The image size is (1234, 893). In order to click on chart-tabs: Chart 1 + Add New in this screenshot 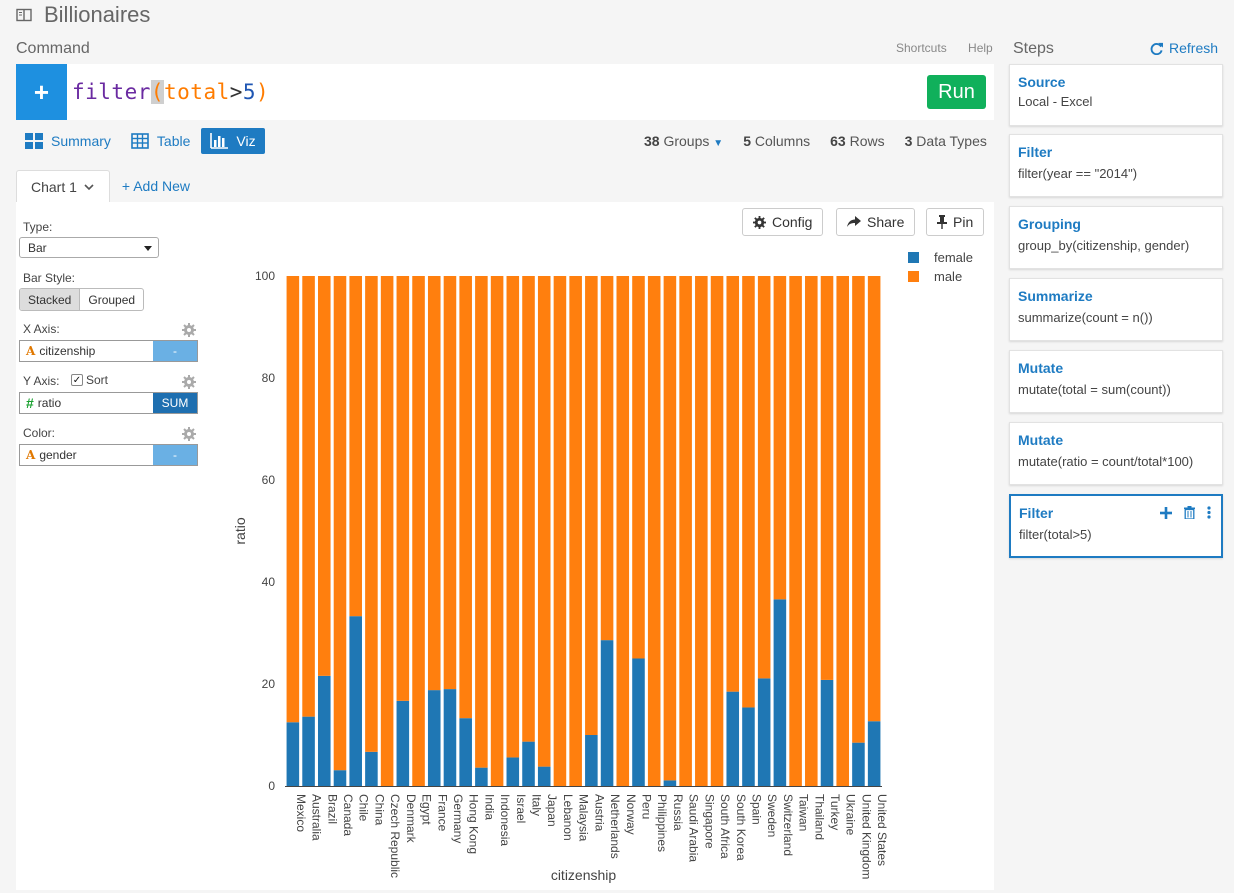, I will do `click(103, 186)`.